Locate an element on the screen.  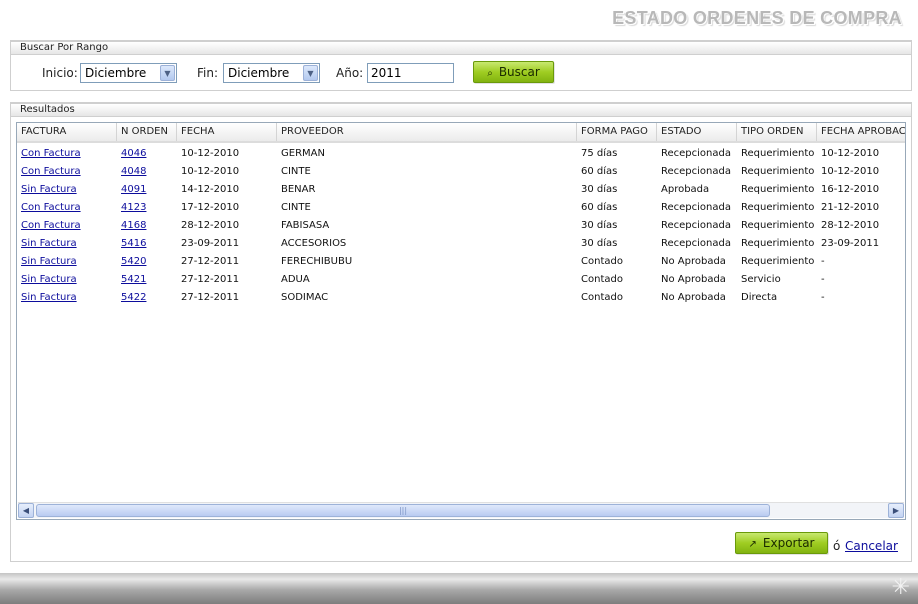
column-header-proveedor: PROVEEDOR is located at coordinates (427, 132).